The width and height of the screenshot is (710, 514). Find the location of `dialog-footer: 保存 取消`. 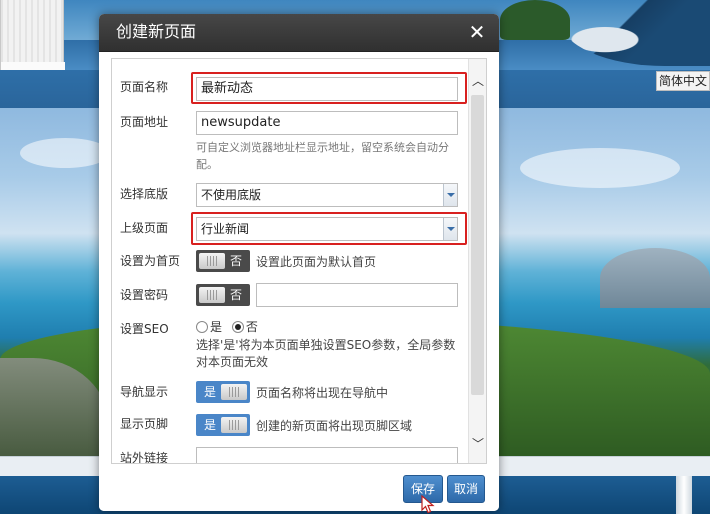

dialog-footer: 保存 取消 is located at coordinates (299, 490).